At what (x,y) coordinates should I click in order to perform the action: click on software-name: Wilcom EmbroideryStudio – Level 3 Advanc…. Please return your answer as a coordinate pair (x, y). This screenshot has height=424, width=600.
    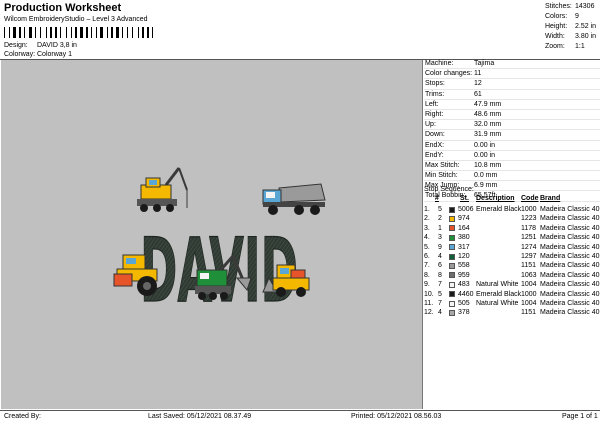
    Looking at the image, I should click on (76, 19).